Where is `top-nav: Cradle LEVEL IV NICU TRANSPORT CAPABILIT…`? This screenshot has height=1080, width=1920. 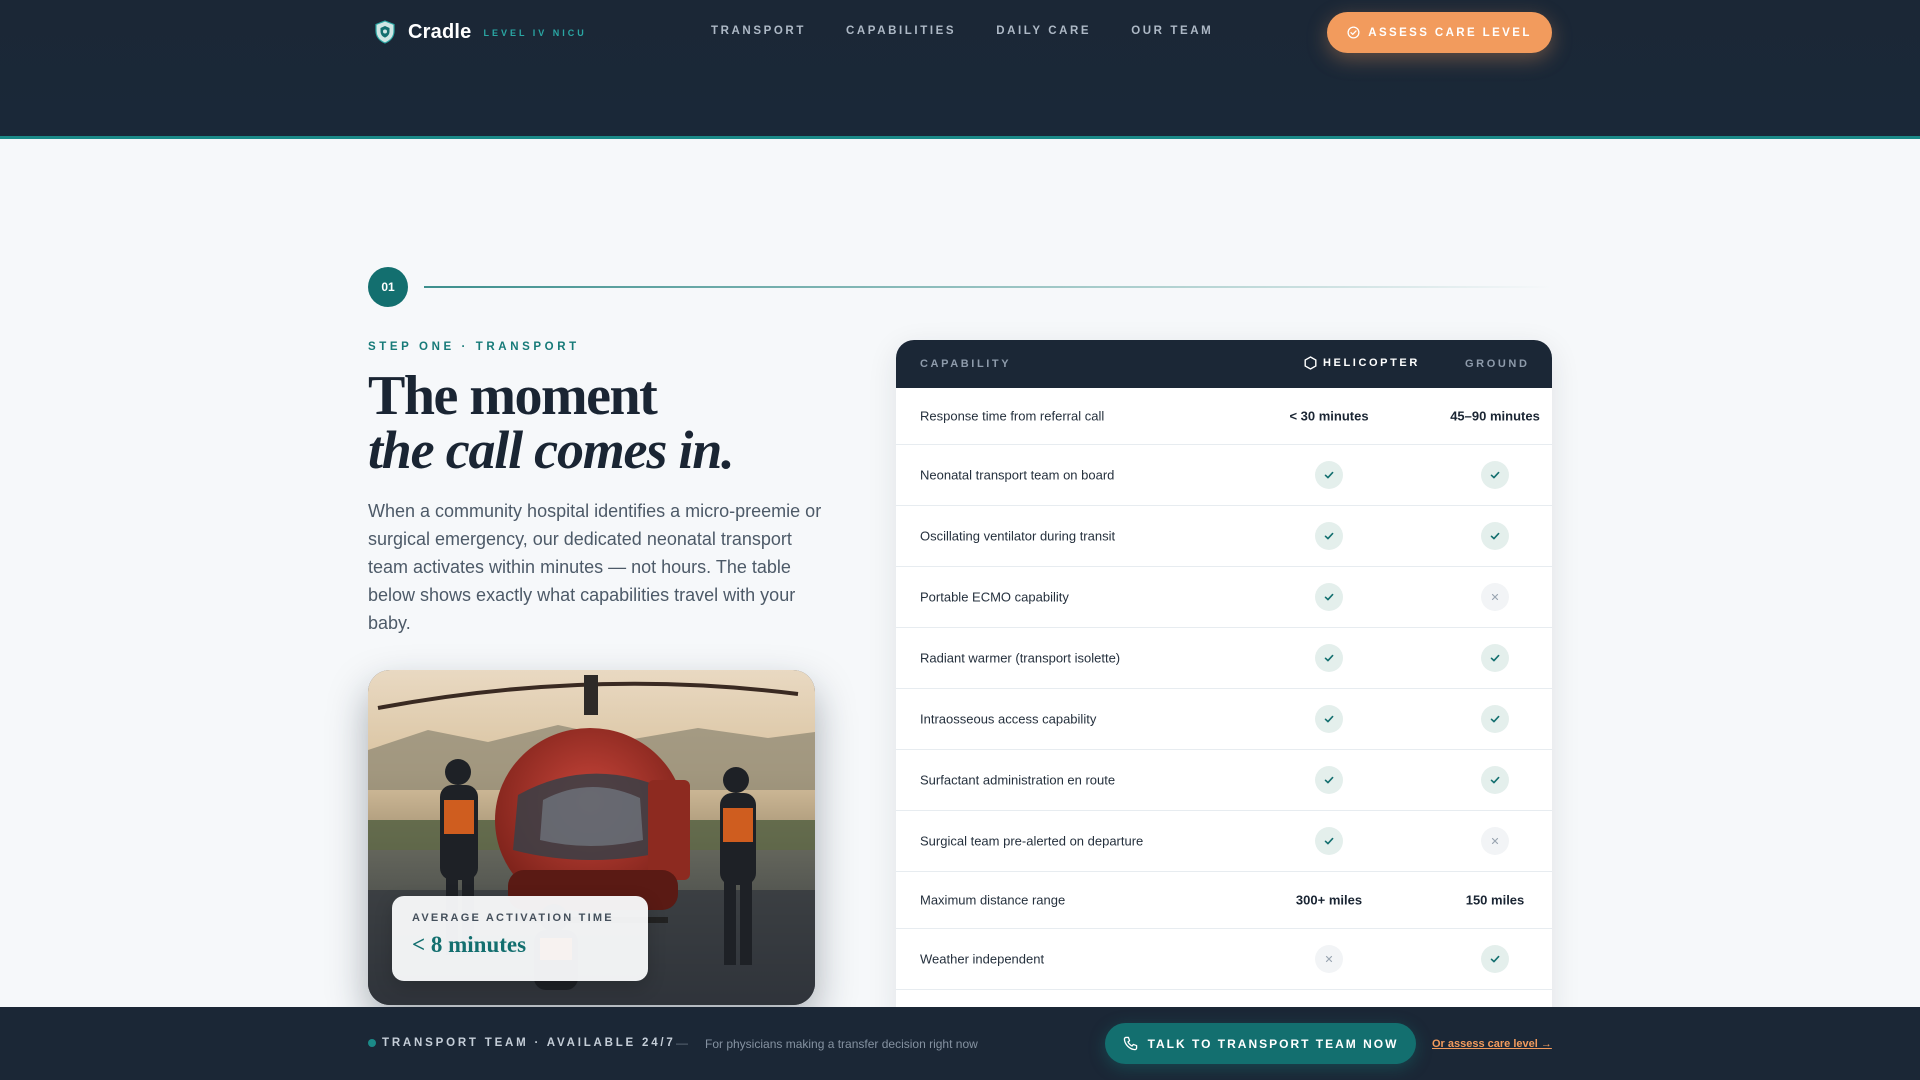
top-nav: Cradle LEVEL IV NICU TRANSPORT CAPABILIT… is located at coordinates (960, 32).